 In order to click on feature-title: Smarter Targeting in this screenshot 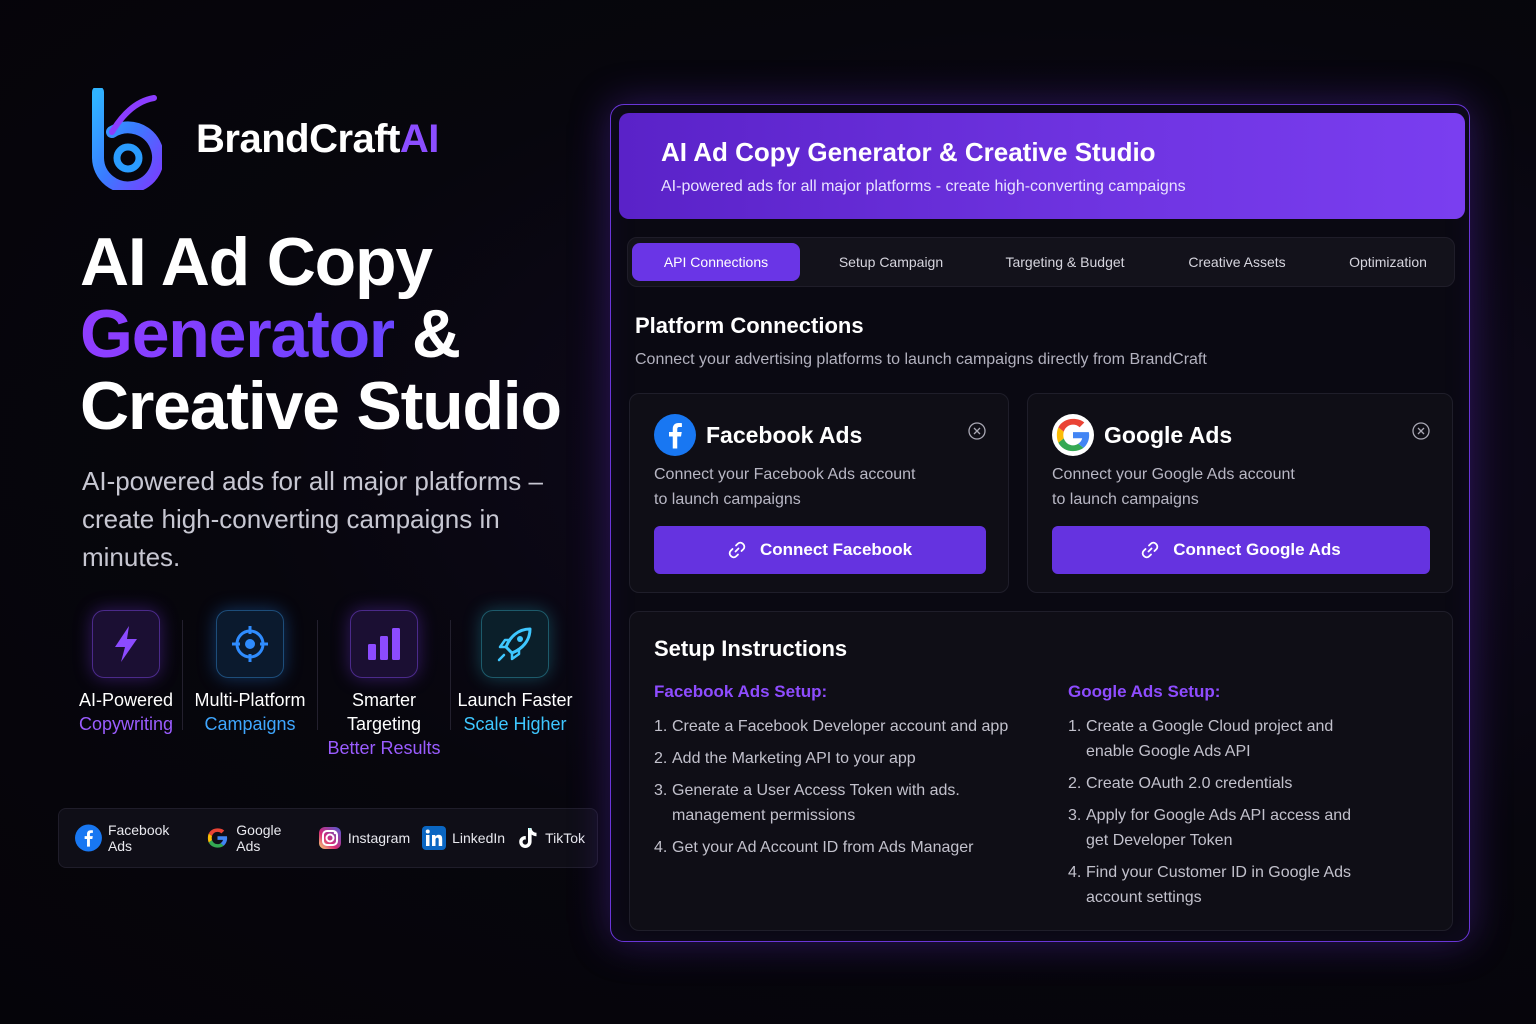, I will do `click(384, 712)`.